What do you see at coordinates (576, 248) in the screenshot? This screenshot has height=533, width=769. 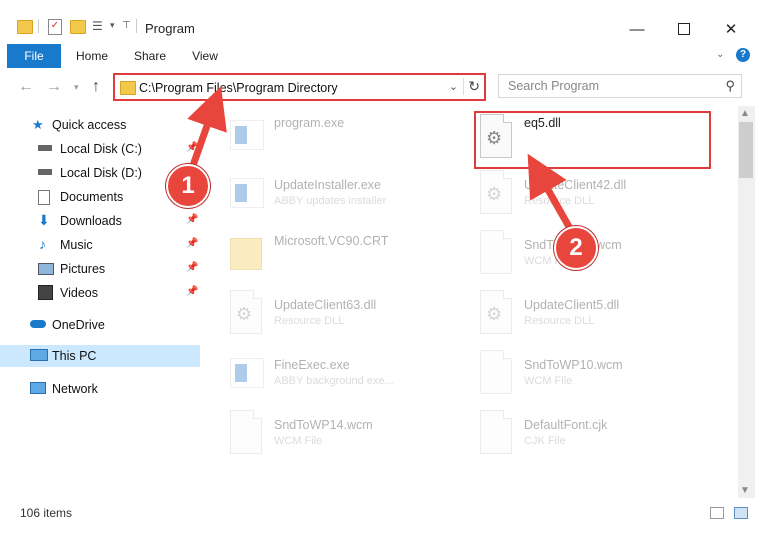 I see `step-badge-2: 2` at bounding box center [576, 248].